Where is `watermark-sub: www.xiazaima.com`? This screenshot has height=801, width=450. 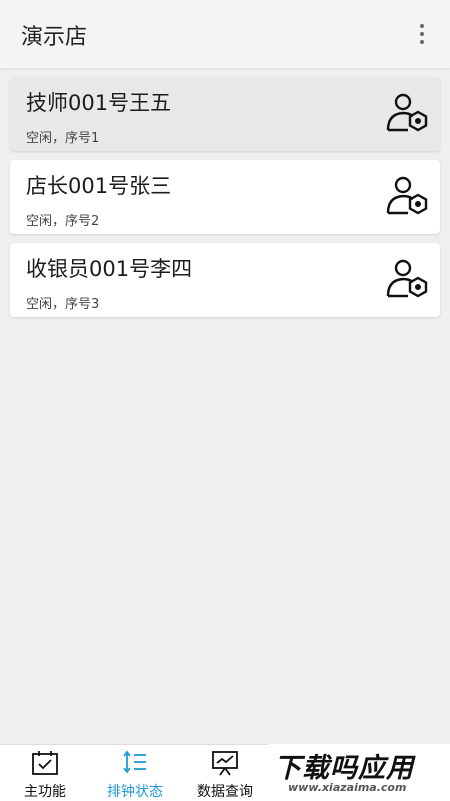 watermark-sub: www.xiazaima.com is located at coordinates (347, 787).